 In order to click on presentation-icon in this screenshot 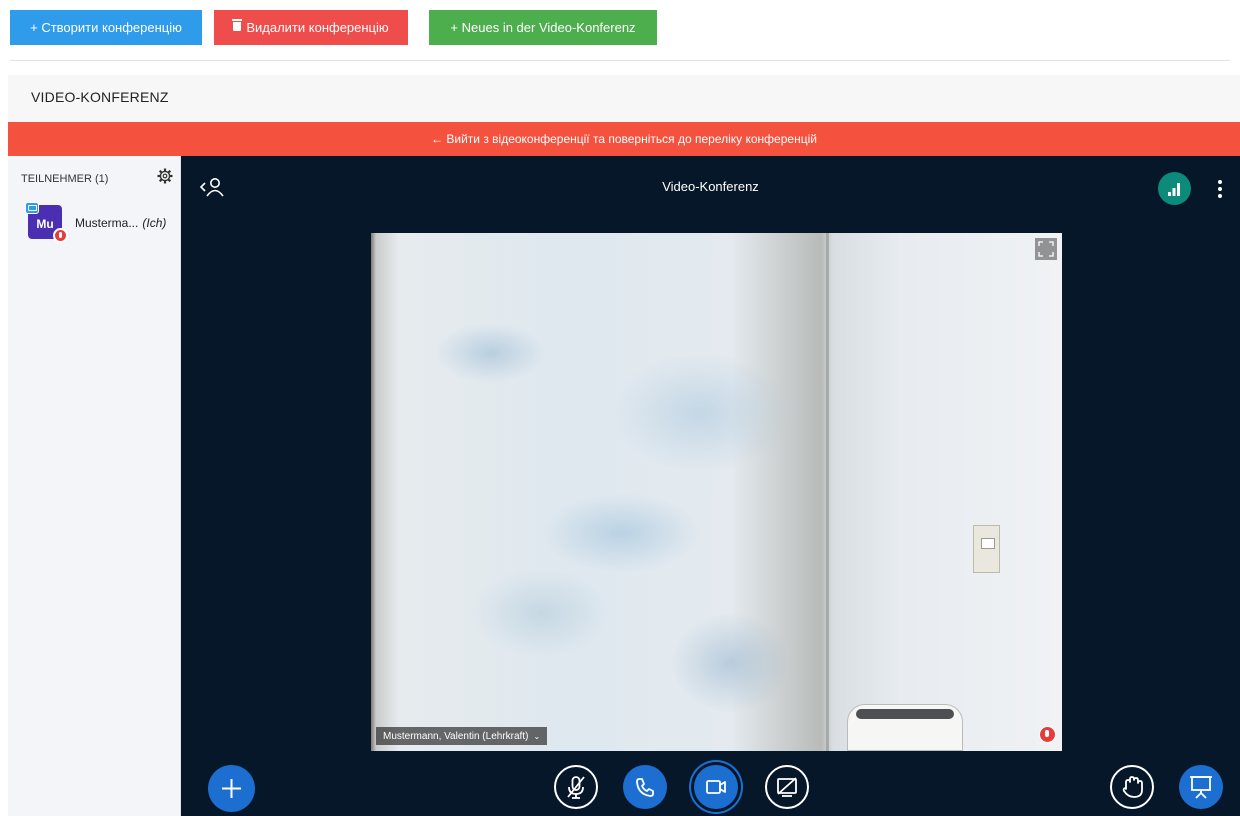, I will do `click(1201, 787)`.